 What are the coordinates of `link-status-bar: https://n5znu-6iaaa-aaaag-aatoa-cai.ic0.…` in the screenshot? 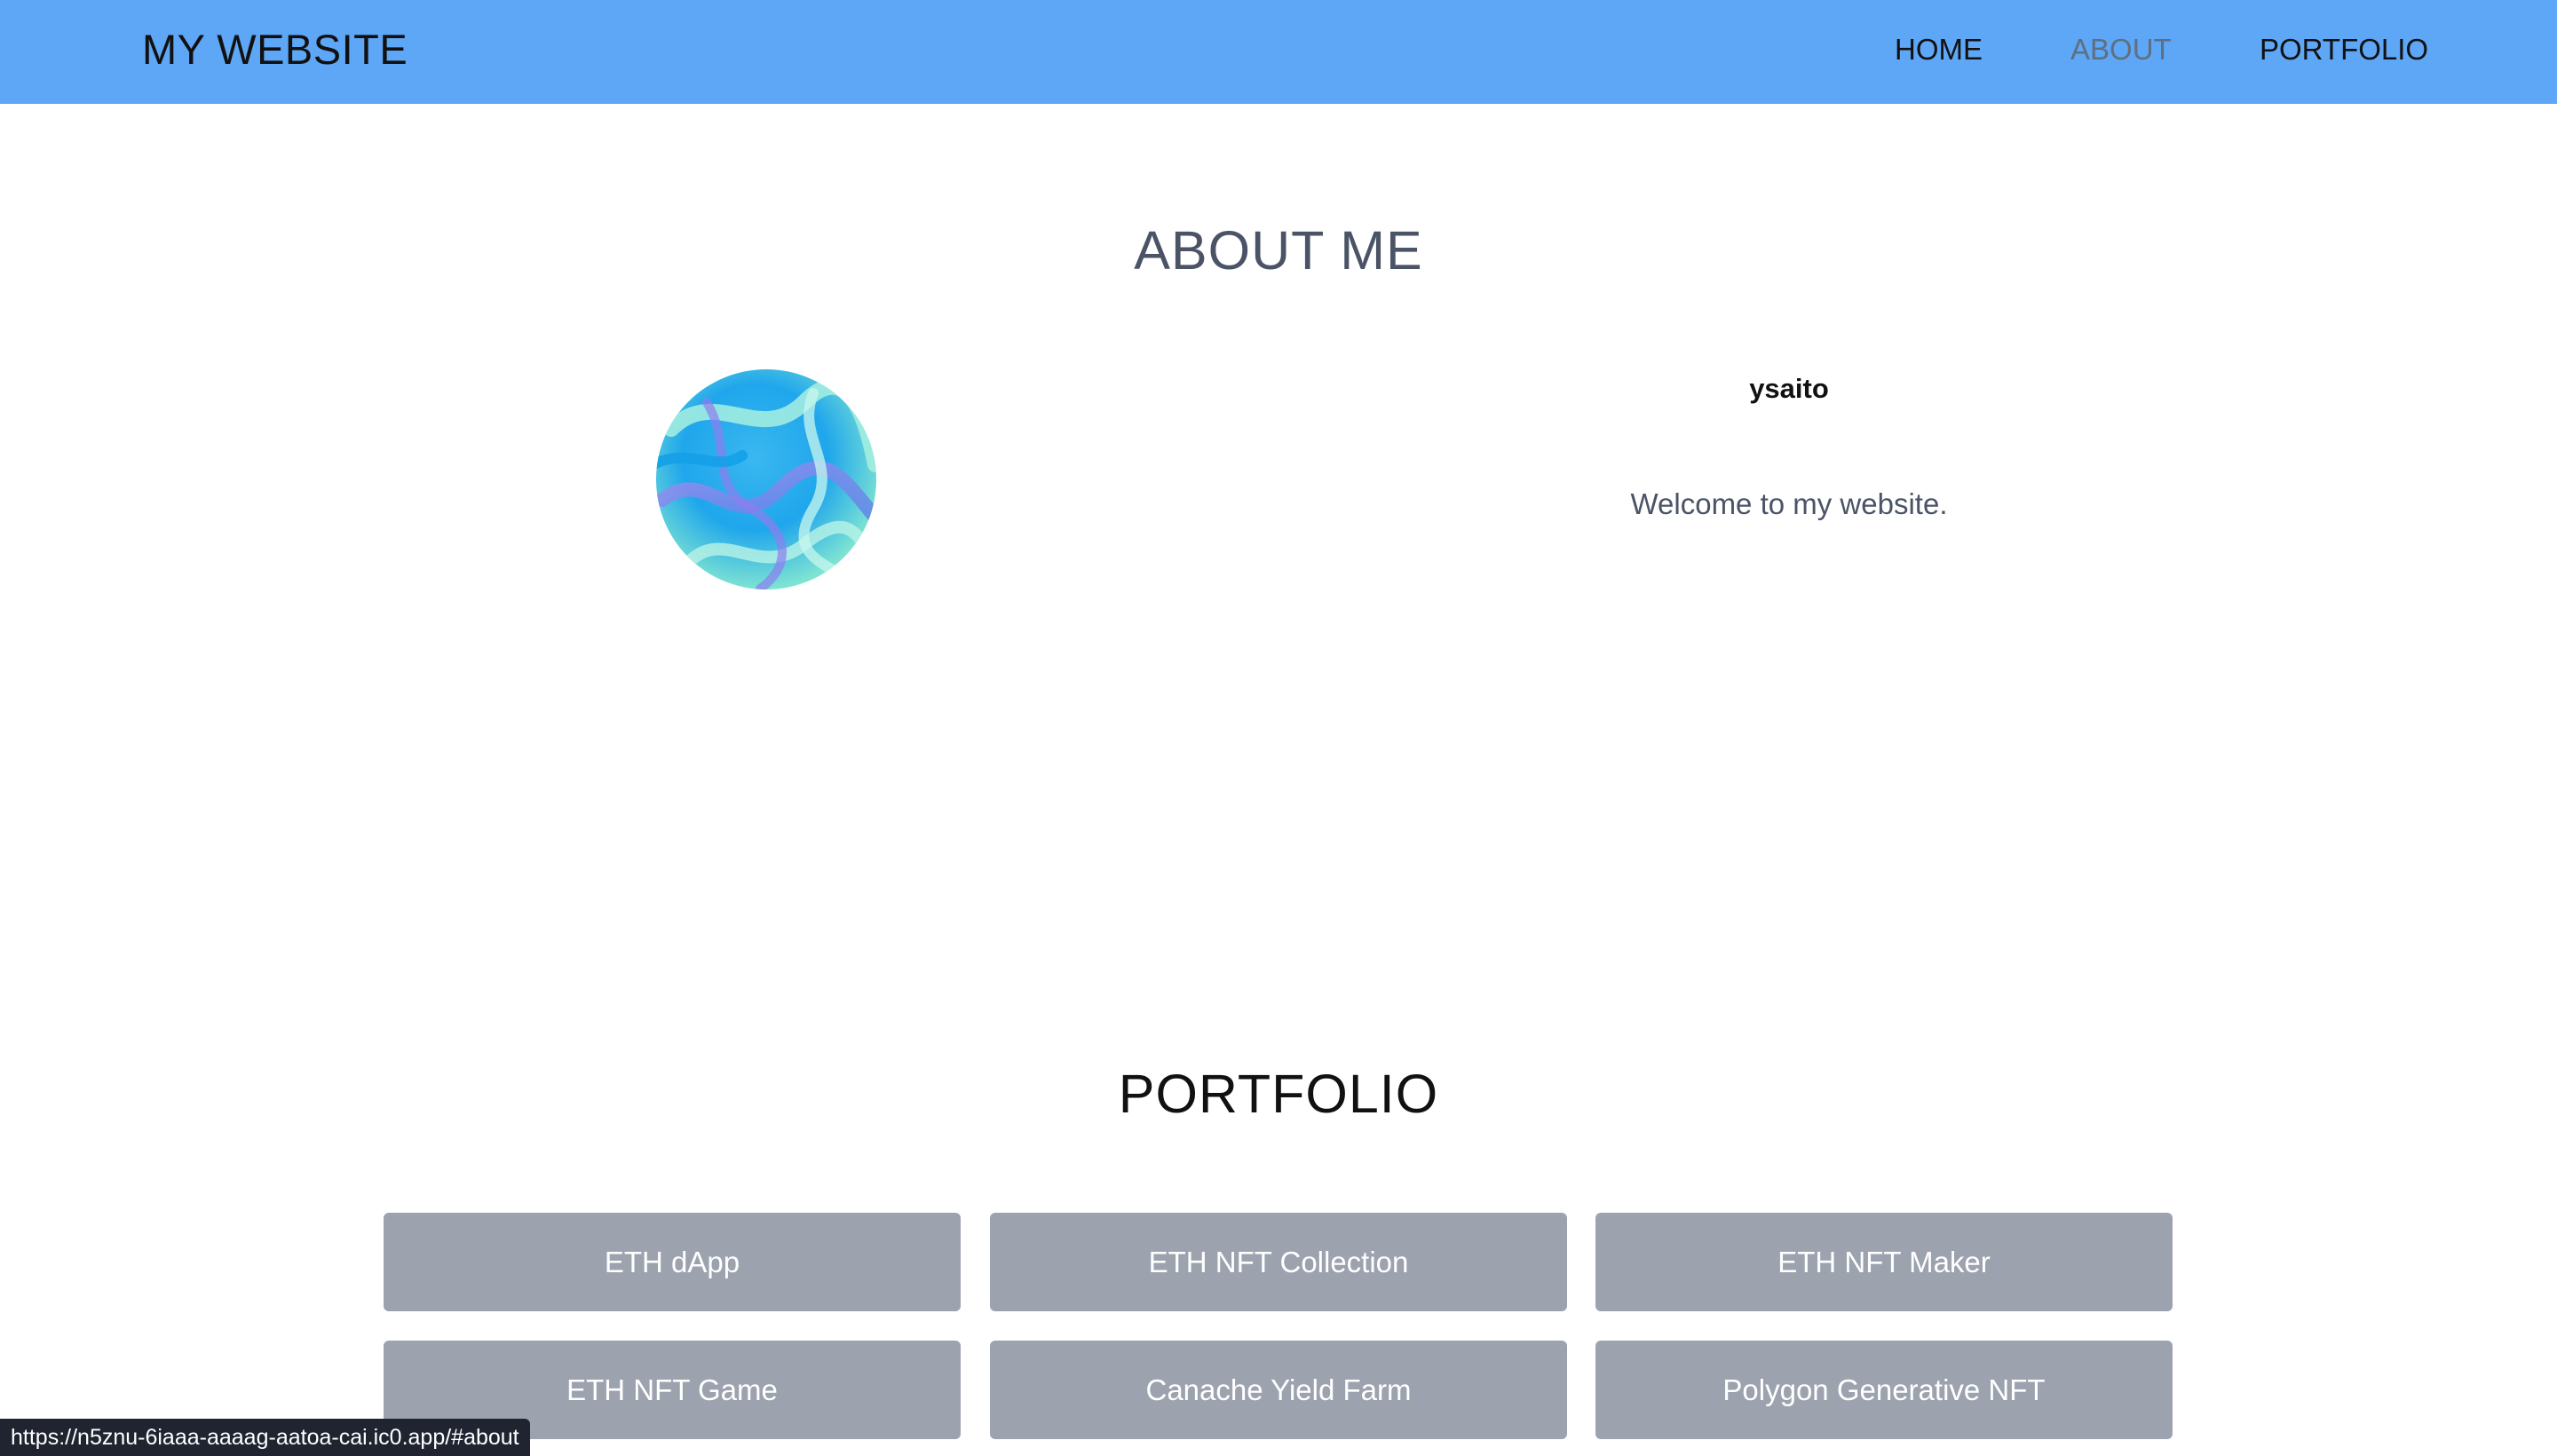 It's located at (265, 1437).